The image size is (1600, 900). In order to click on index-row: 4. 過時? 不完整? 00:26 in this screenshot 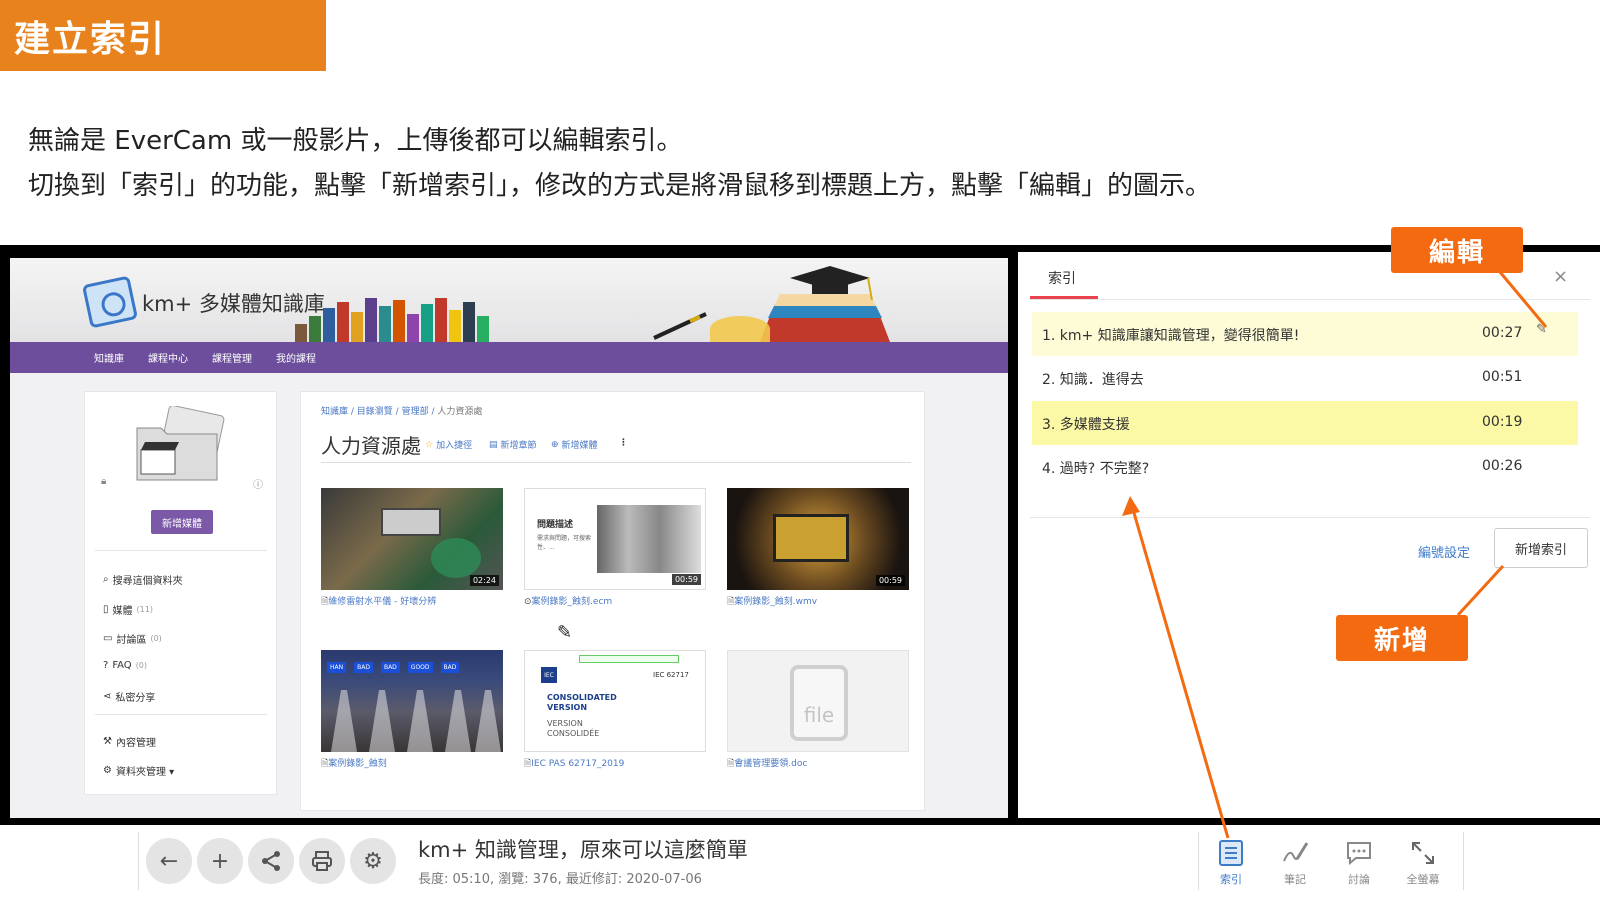, I will do `click(1305, 467)`.